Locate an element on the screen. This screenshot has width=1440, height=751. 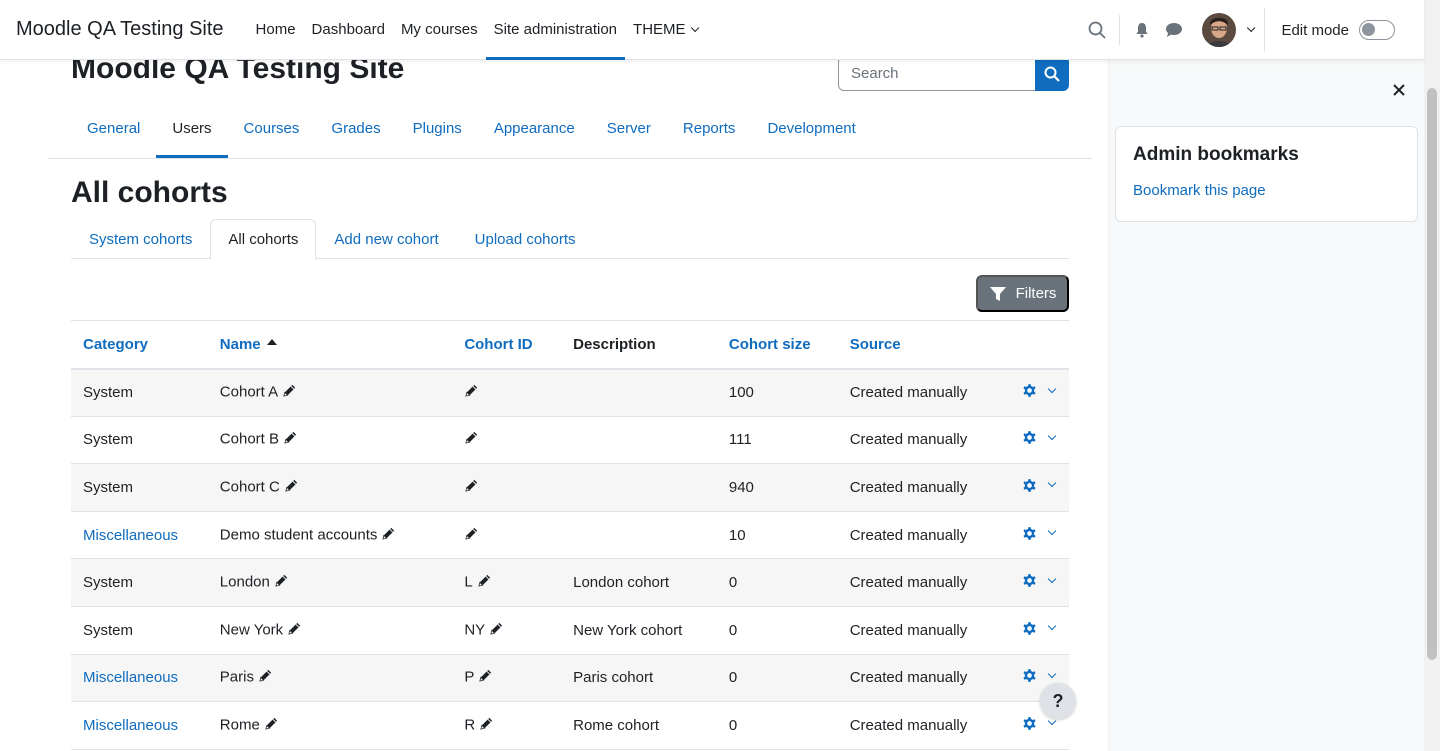
bookmark-this-page-link: Bookmark this page is located at coordinates (1199, 190).